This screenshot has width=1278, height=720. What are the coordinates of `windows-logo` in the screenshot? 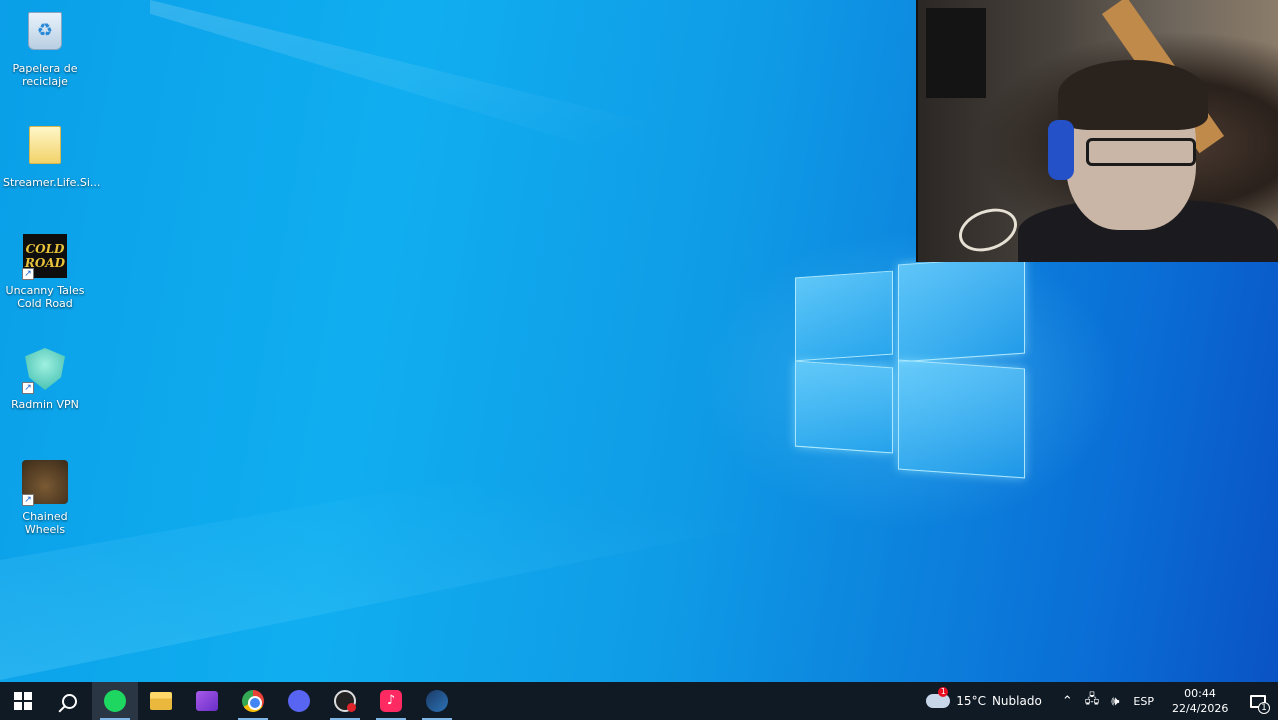 It's located at (911, 367).